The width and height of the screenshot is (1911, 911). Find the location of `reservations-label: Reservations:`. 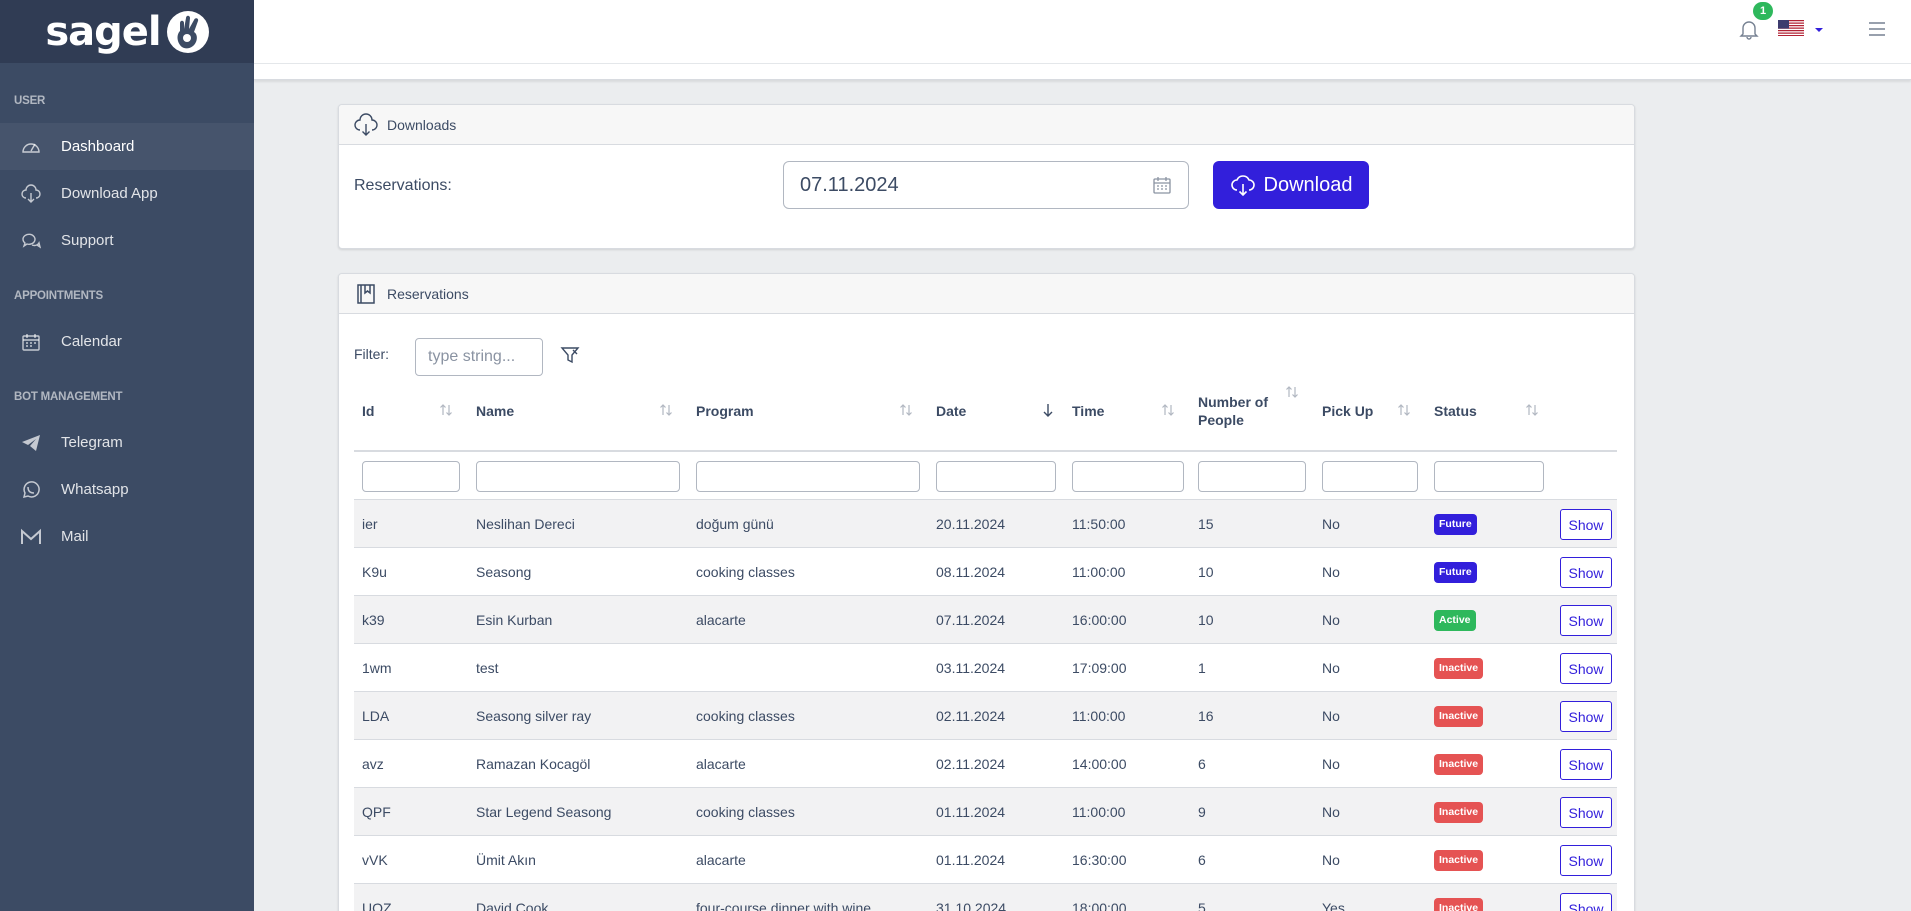

reservations-label: Reservations: is located at coordinates (403, 185).